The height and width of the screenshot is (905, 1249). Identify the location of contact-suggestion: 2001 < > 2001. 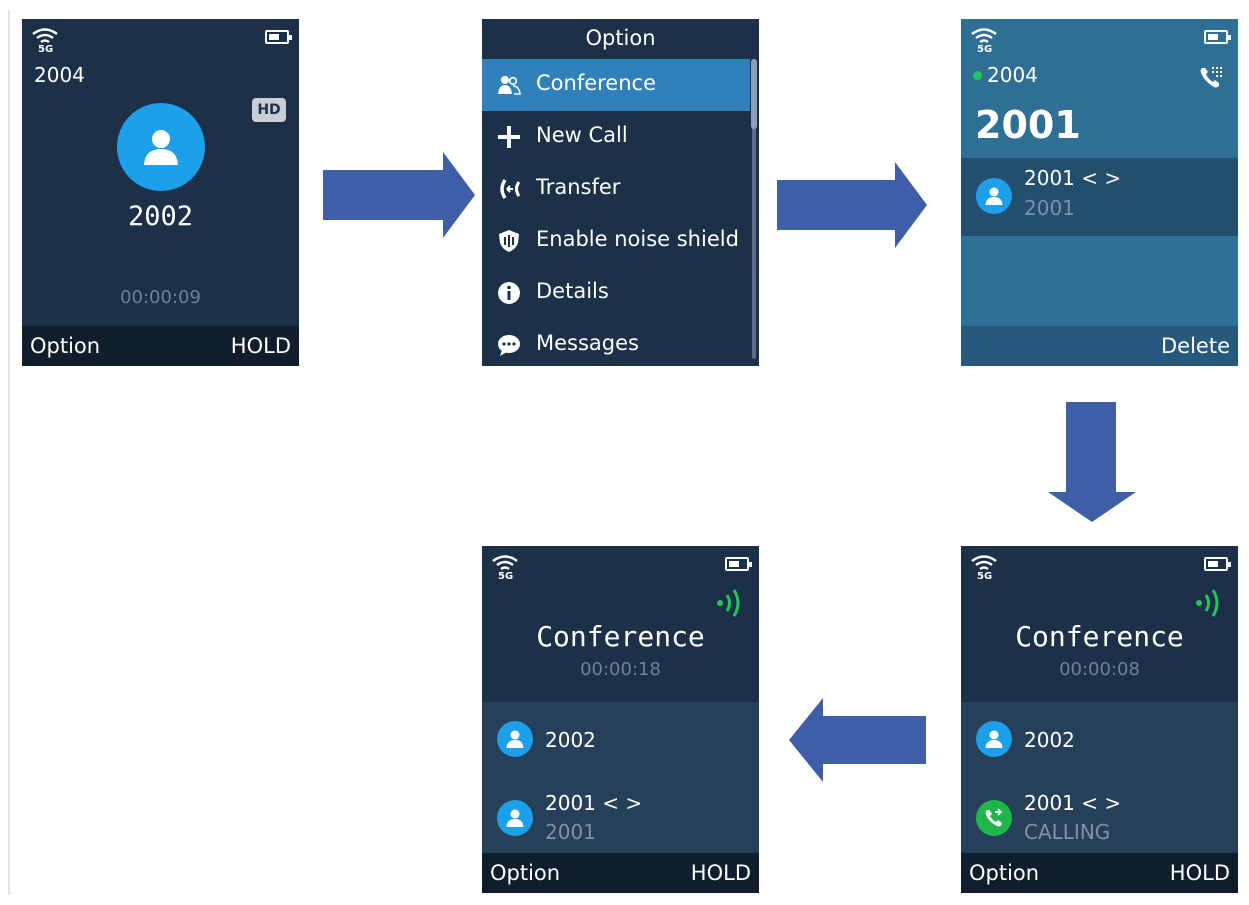
(1099, 197).